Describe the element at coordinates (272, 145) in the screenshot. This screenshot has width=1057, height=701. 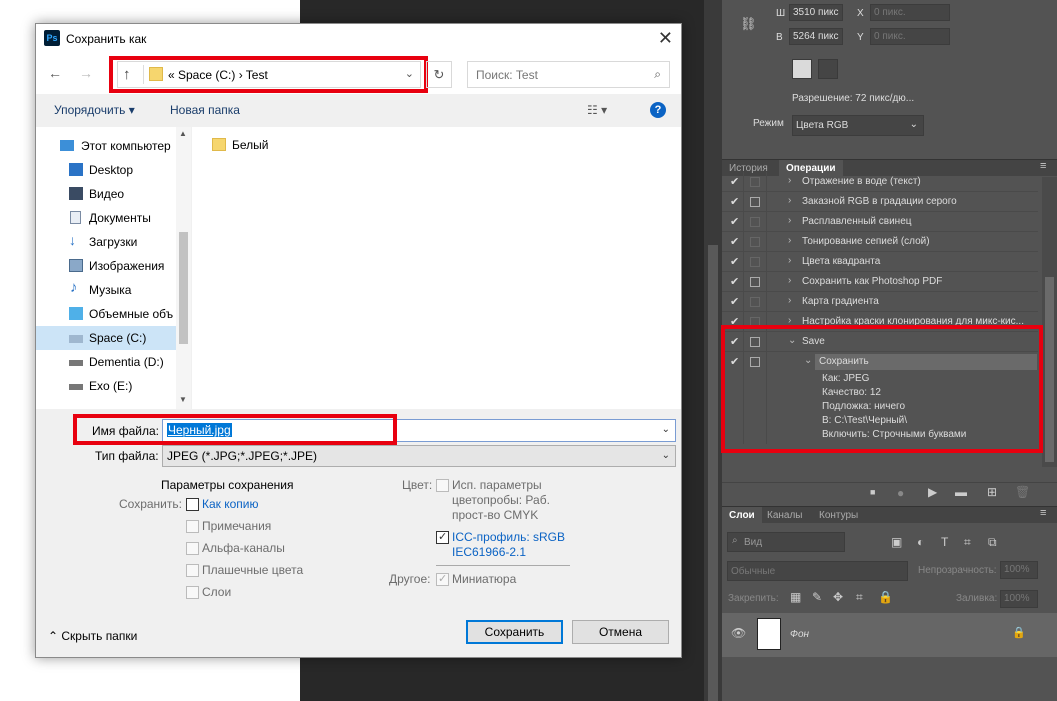
I see `file-item: Белый` at that location.